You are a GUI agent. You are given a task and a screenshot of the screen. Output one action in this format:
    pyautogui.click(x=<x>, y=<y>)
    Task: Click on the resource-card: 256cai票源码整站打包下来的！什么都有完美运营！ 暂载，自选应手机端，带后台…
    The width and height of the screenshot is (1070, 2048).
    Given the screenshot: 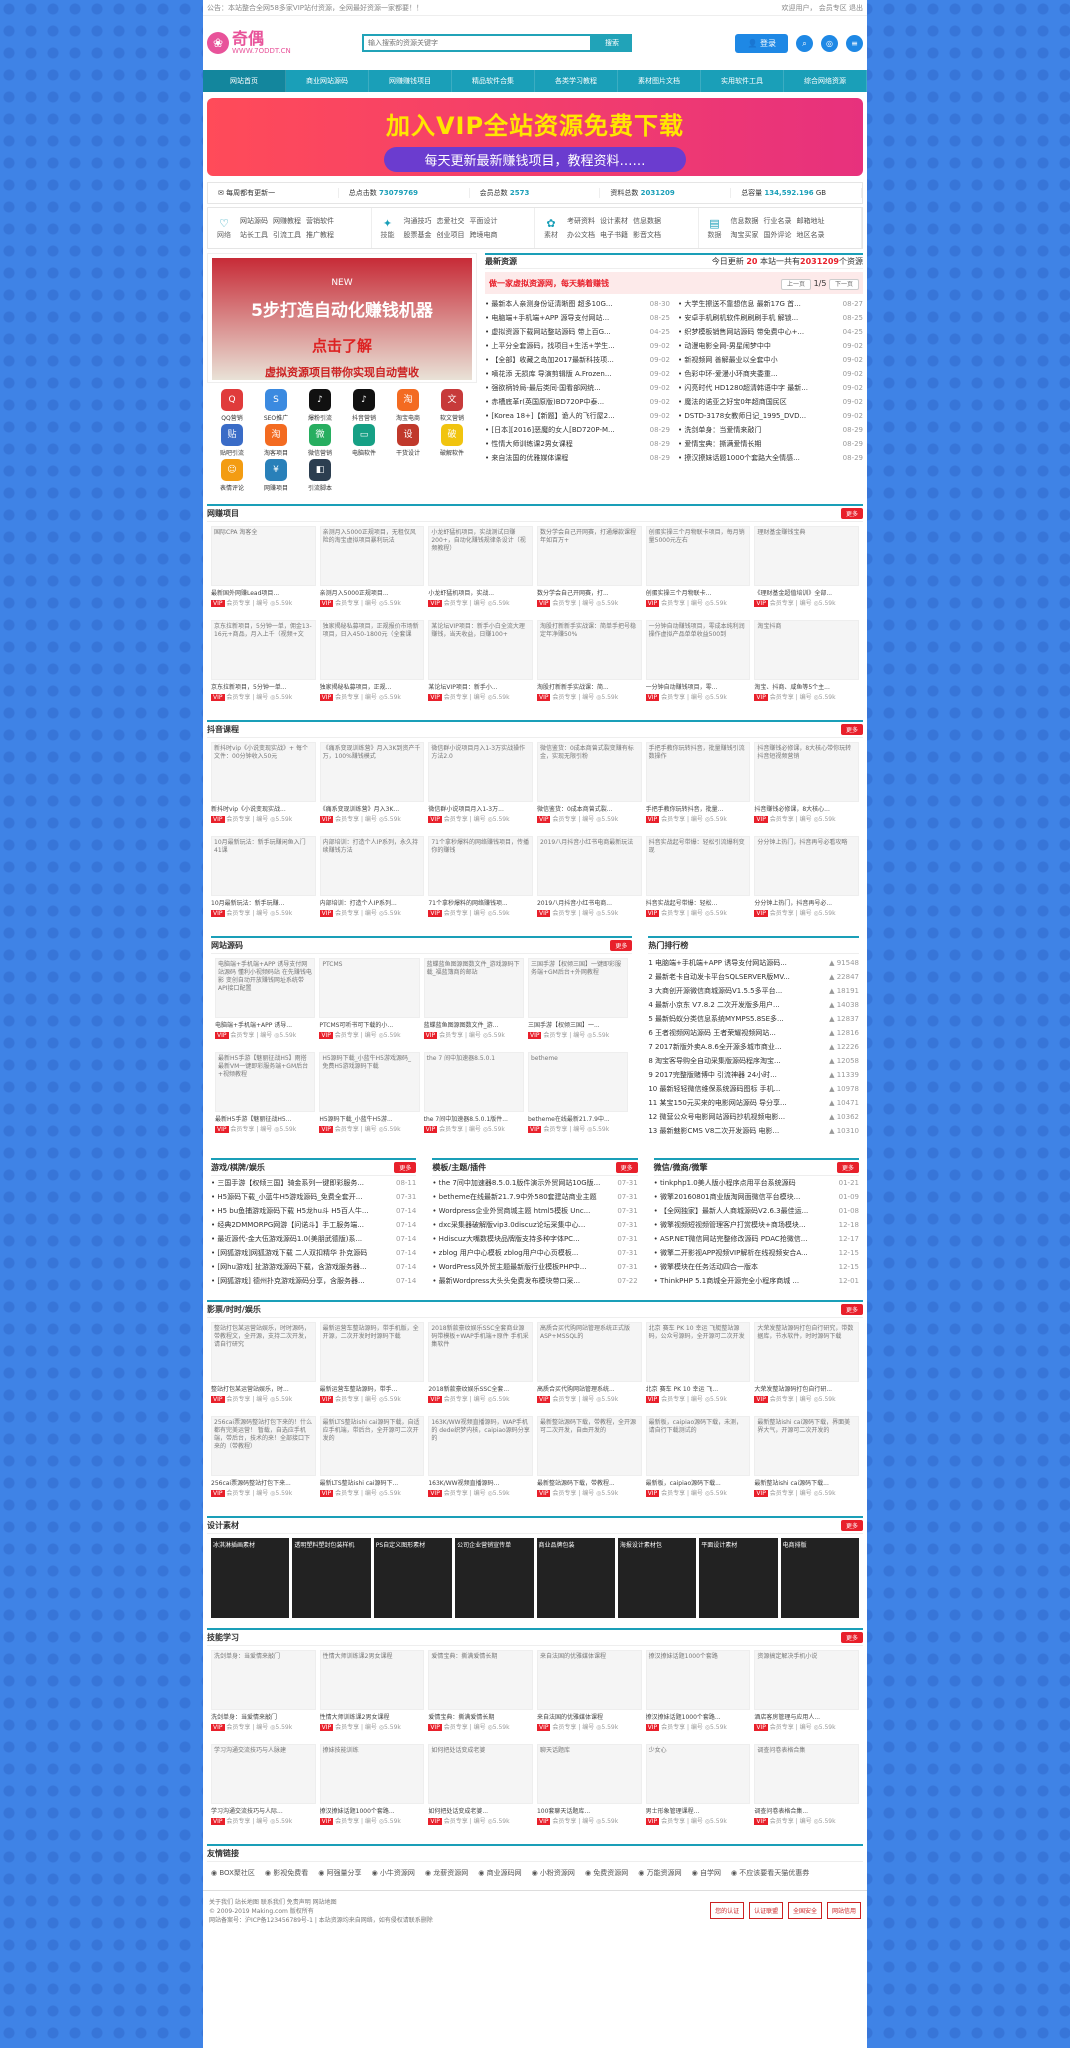 What is the action you would take?
    pyautogui.click(x=263, y=1461)
    